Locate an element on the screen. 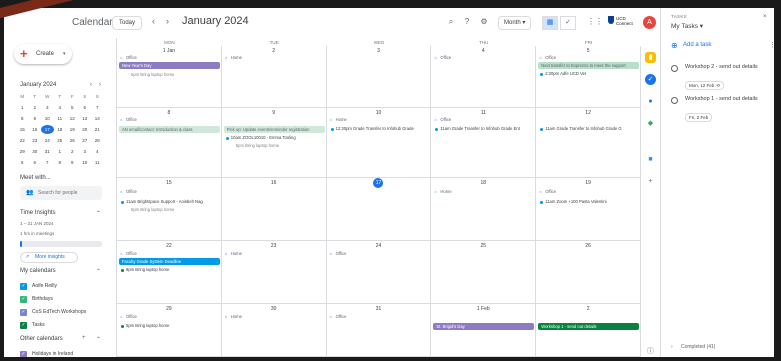  mini-day: 7 is located at coordinates (47, 162).